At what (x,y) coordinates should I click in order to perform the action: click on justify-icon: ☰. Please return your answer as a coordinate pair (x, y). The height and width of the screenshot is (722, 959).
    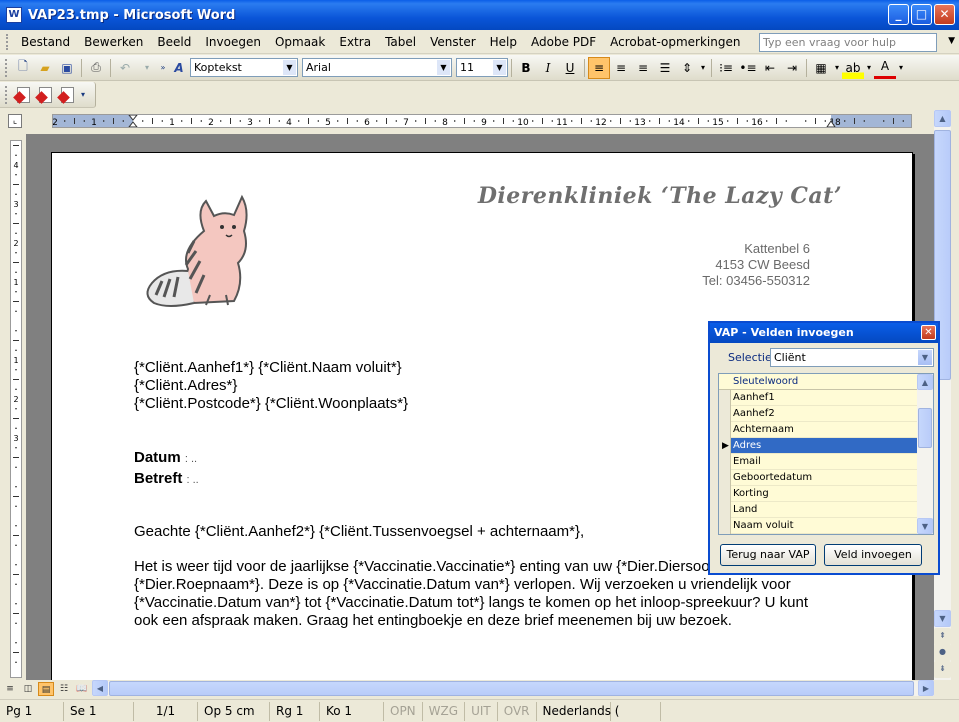
    Looking at the image, I should click on (665, 68).